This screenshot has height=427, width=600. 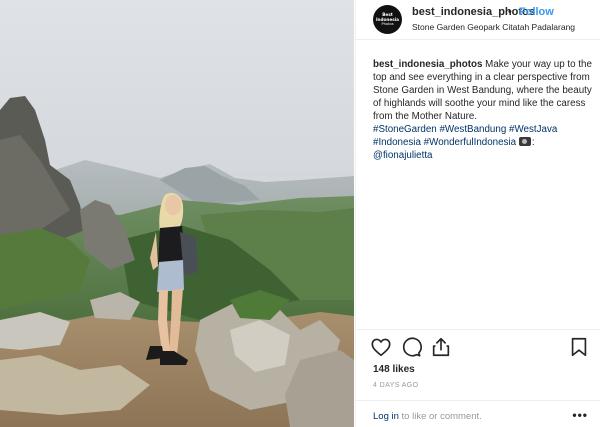 I want to click on comment-icon, so click(x=411, y=347).